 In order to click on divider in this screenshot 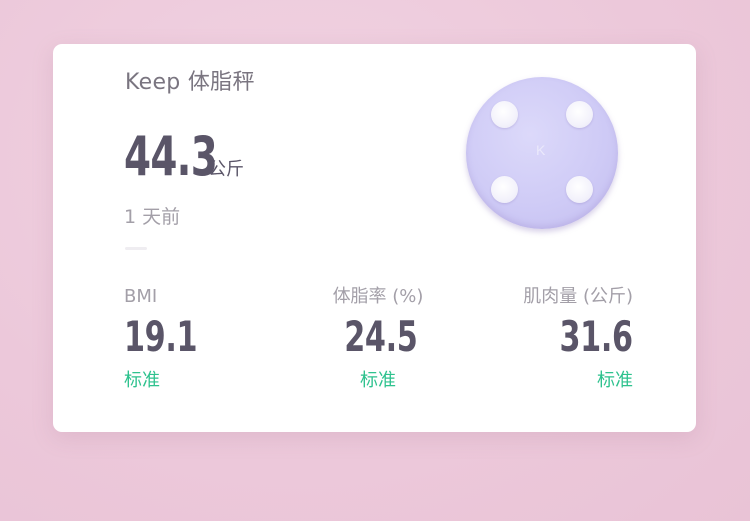, I will do `click(136, 248)`.